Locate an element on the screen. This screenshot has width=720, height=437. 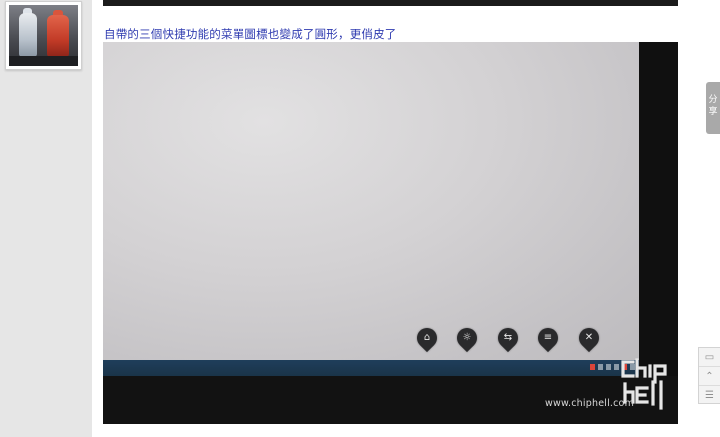
list-icon: ☰ is located at coordinates (709, 395).